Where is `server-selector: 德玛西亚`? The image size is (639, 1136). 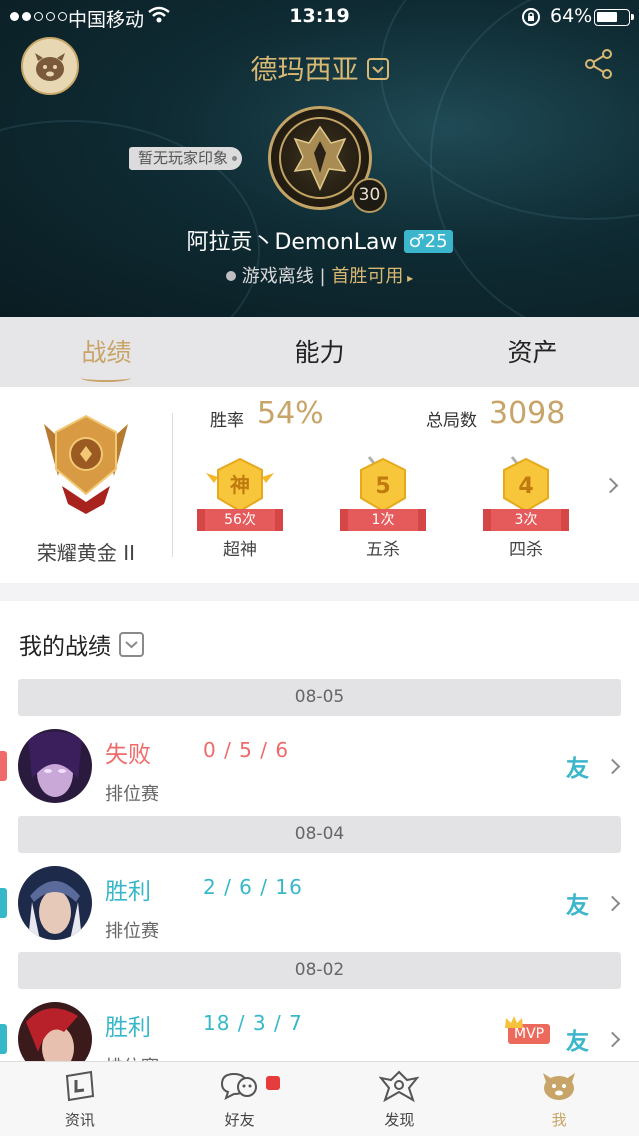
server-selector: 德玛西亚 is located at coordinates (319, 67).